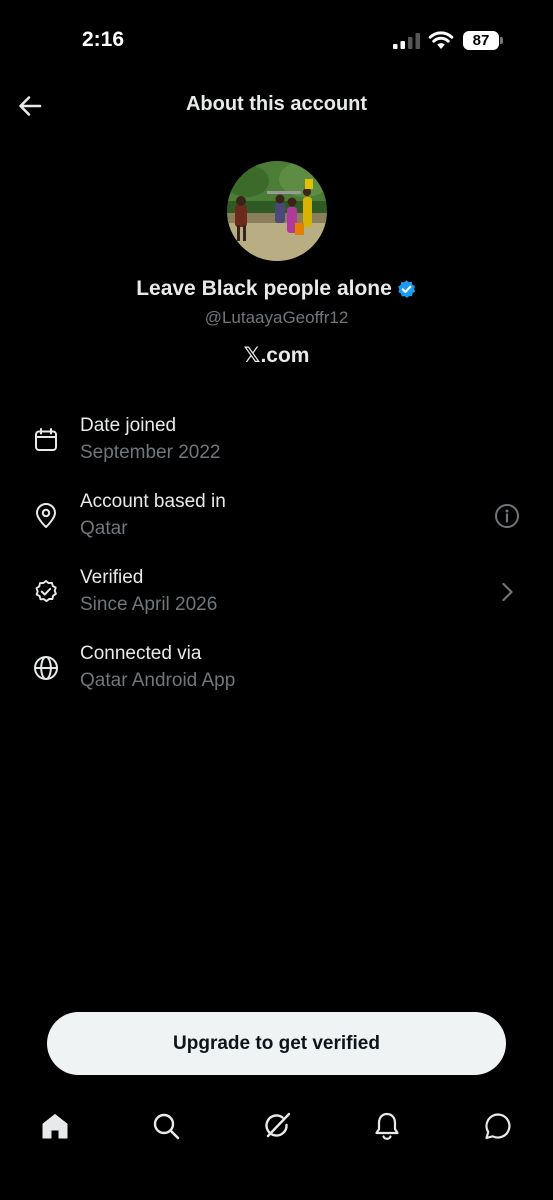 The width and height of the screenshot is (553, 1200). Describe the element at coordinates (276, 317) in the screenshot. I see `profile-handle: @LutaayaGeoffr12` at that location.